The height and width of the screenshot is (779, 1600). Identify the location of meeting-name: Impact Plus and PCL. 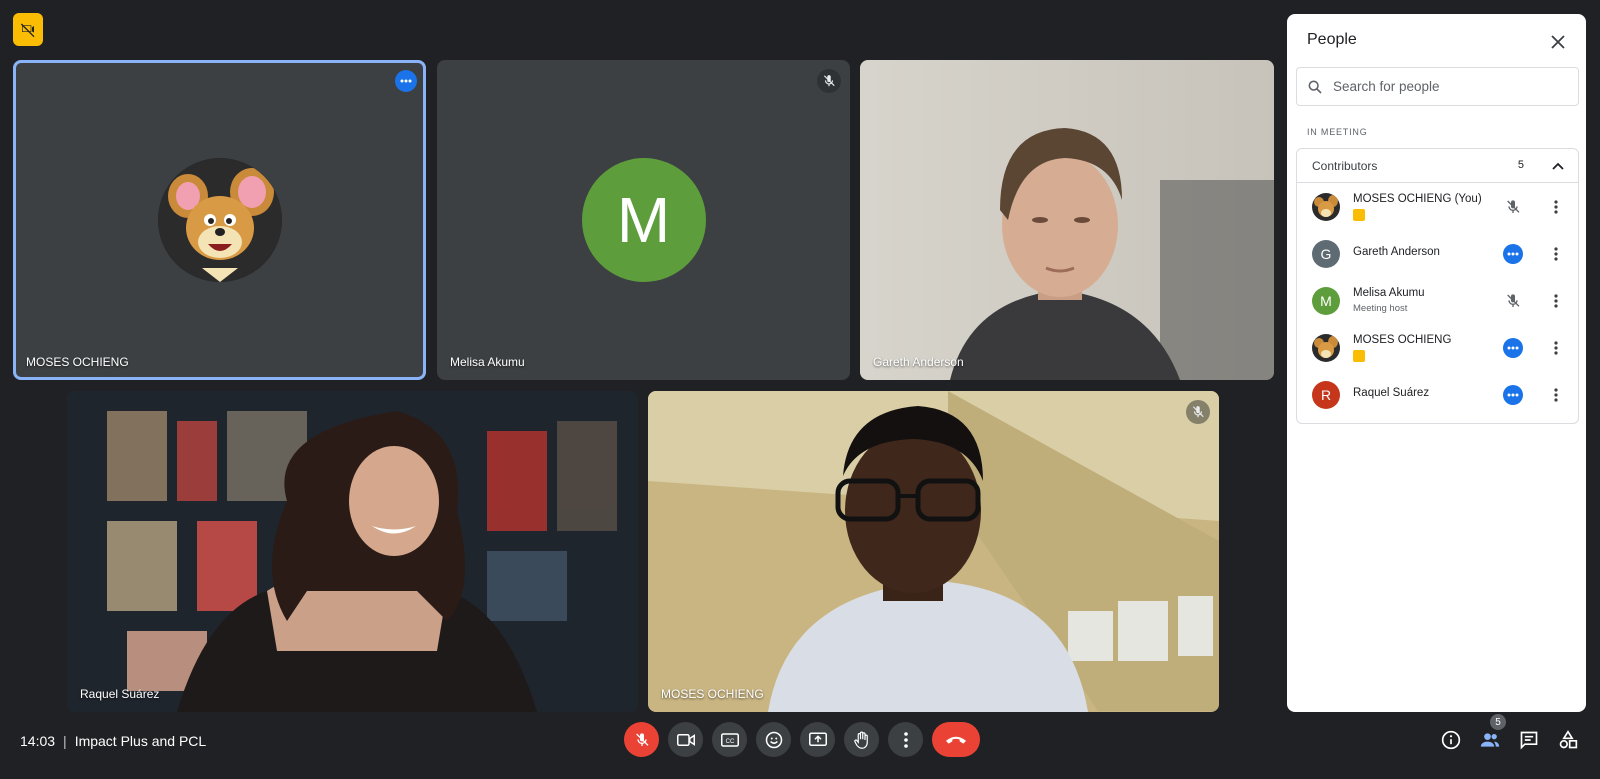
(140, 741).